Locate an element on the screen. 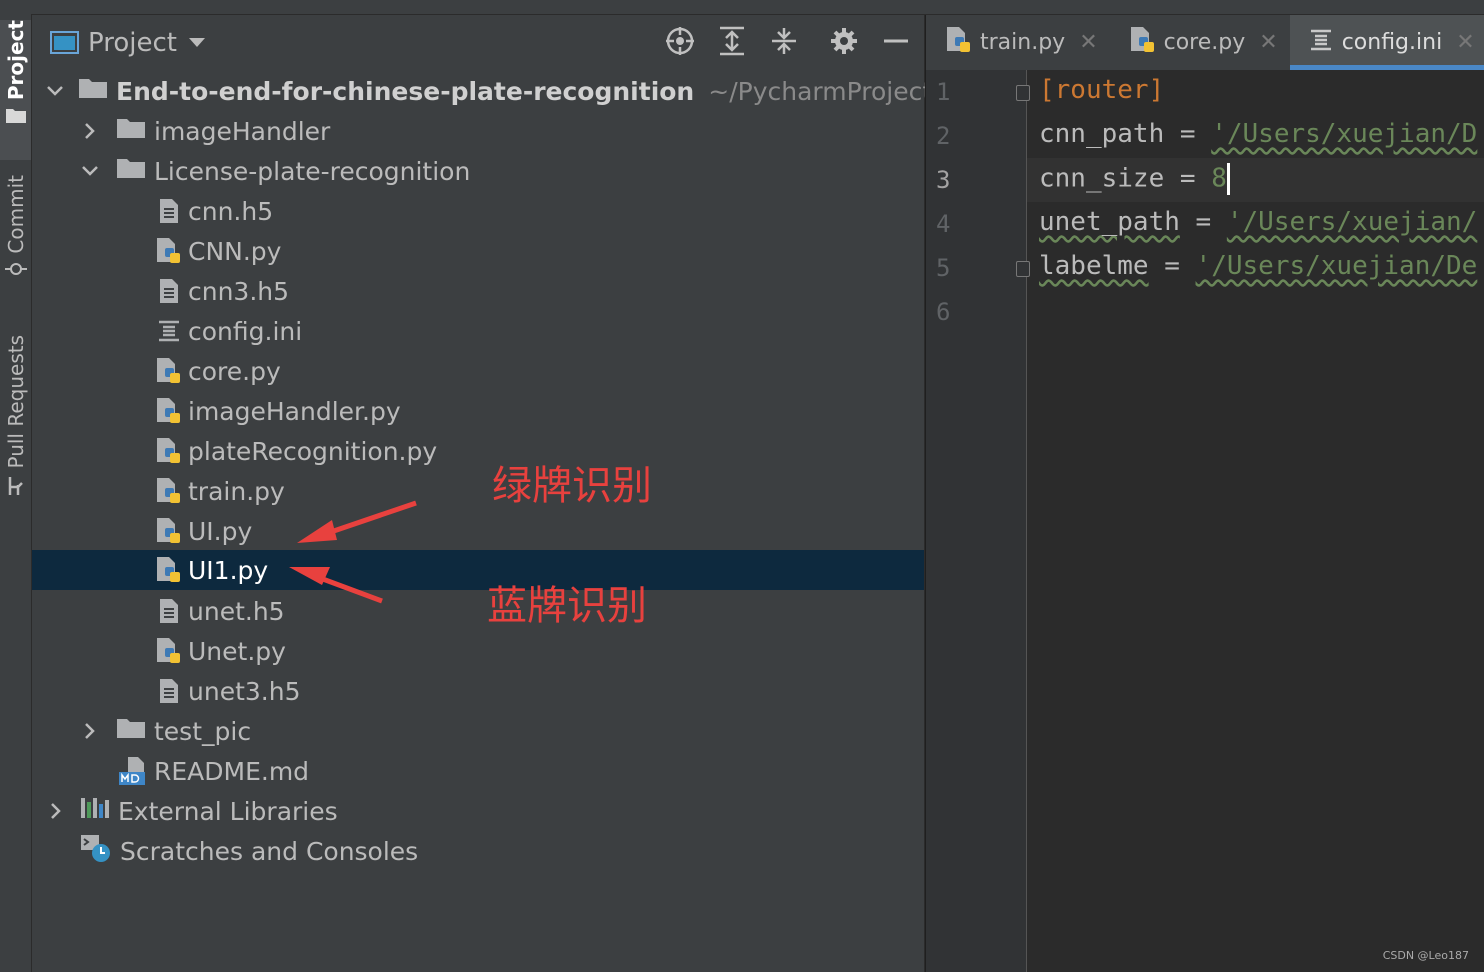 The height and width of the screenshot is (972, 1484). tab-label: core.py is located at coordinates (1204, 42).